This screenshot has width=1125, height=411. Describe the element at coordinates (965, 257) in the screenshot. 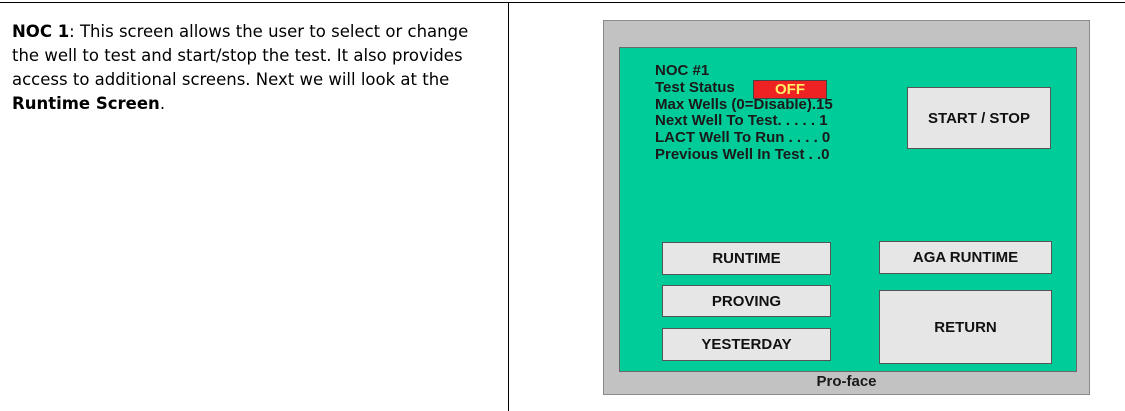

I see `aga-runtime-button: AGA RUNTIME` at that location.